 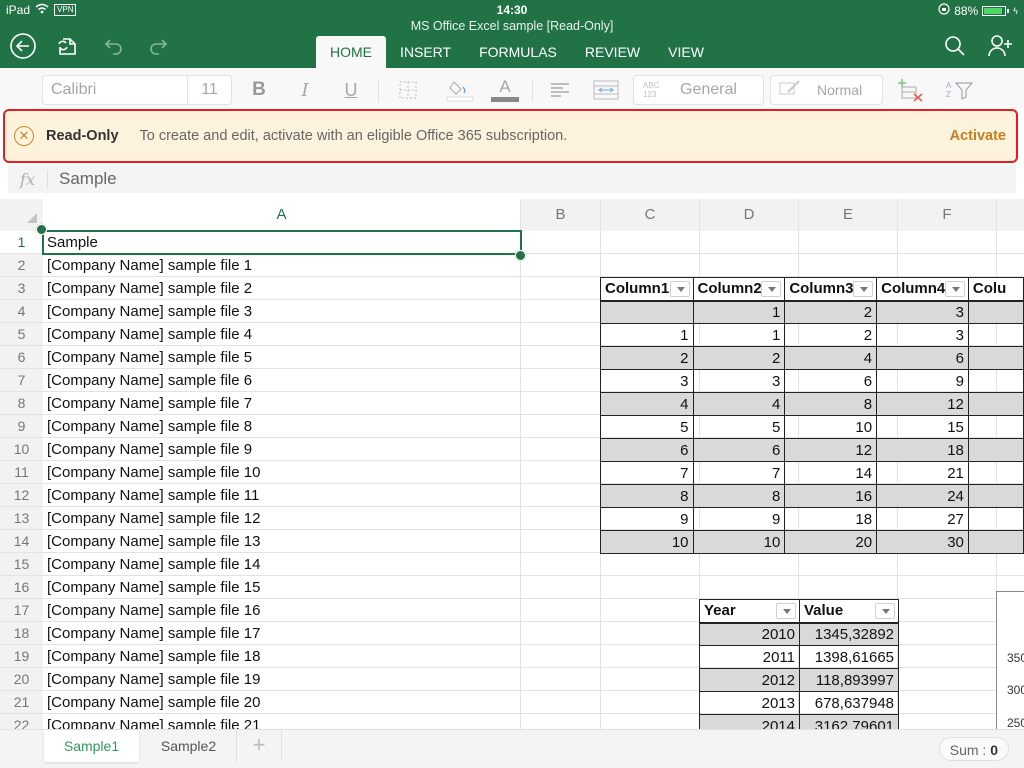 I want to click on row-header: 6, so click(x=21, y=357).